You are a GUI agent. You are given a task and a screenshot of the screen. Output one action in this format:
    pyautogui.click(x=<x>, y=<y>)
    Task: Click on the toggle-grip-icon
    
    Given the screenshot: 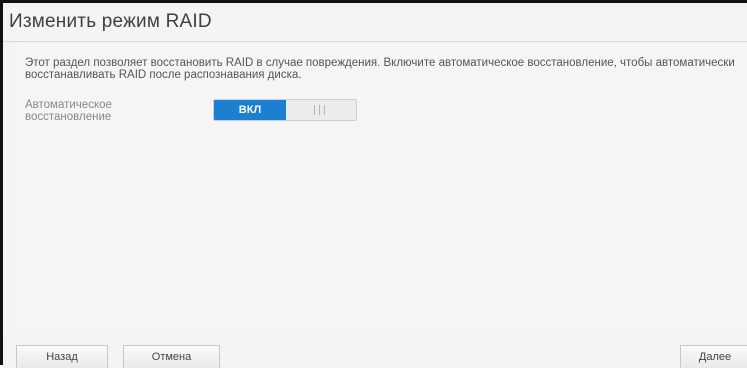 What is the action you would take?
    pyautogui.click(x=319, y=110)
    